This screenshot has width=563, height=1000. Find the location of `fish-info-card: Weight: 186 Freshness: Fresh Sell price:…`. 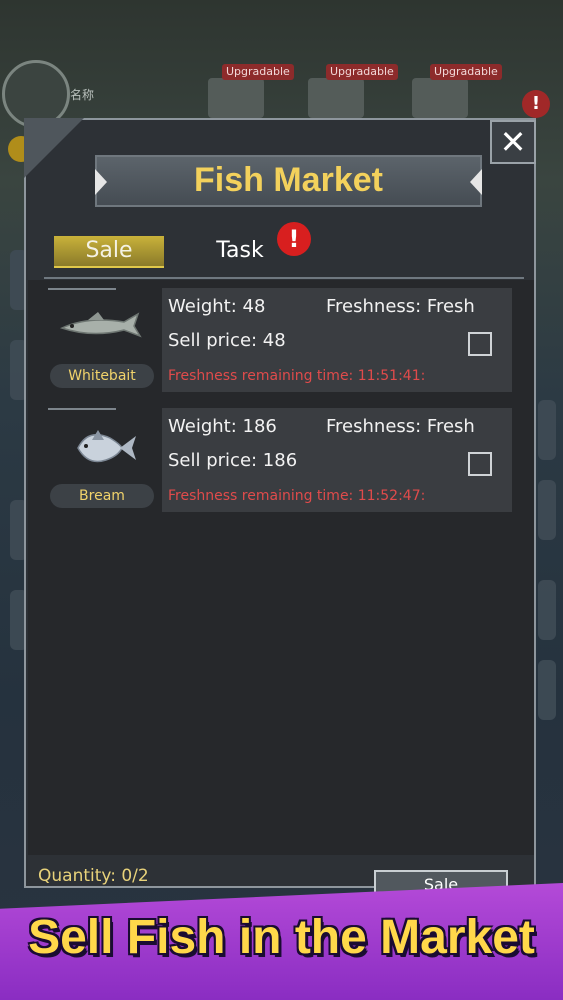

fish-info-card: Weight: 186 Freshness: Fresh Sell price:… is located at coordinates (337, 460).